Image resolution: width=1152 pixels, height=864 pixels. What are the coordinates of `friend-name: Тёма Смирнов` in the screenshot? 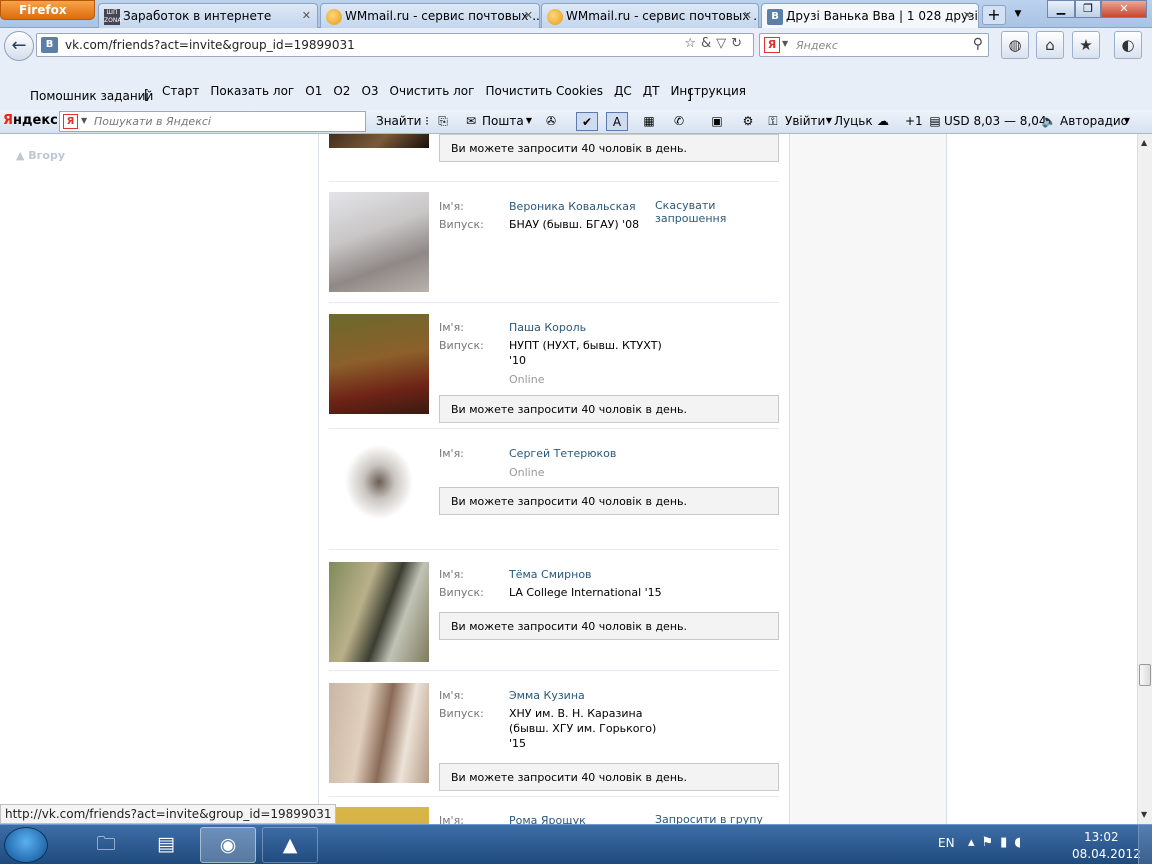 It's located at (550, 574).